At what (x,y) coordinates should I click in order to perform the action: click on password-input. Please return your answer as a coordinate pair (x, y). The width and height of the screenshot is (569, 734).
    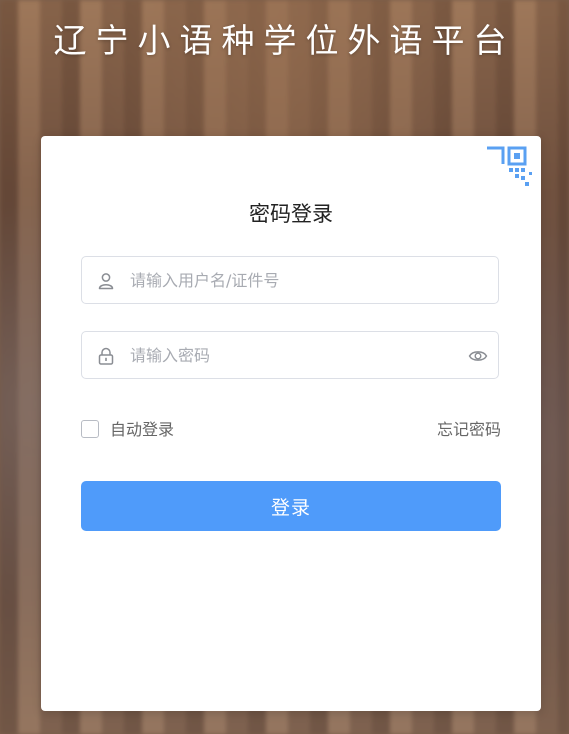
    Looking at the image, I should click on (290, 355).